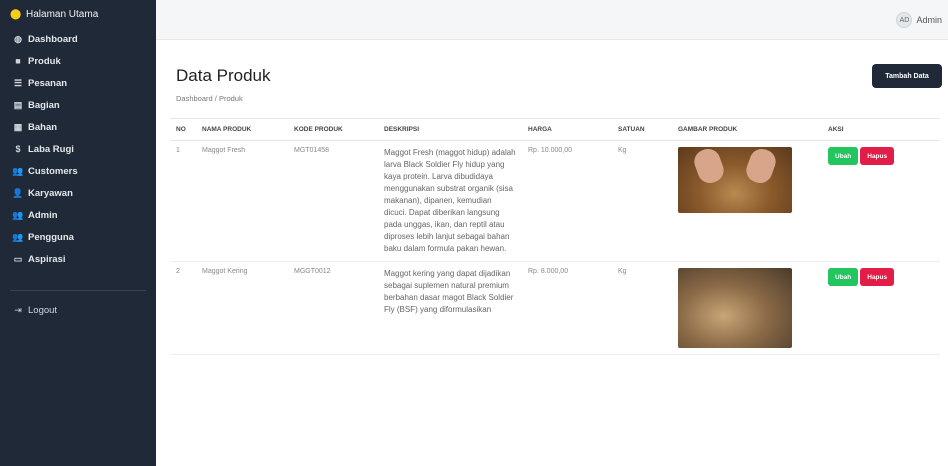 The image size is (948, 466). I want to click on sidebar-item-customers: 👥 Customers, so click(78, 171).